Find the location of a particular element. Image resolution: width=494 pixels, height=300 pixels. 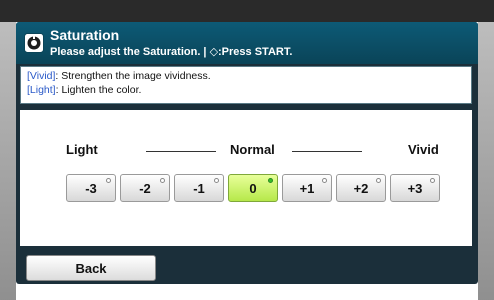

scale-label-vivid: Vivid is located at coordinates (423, 149).